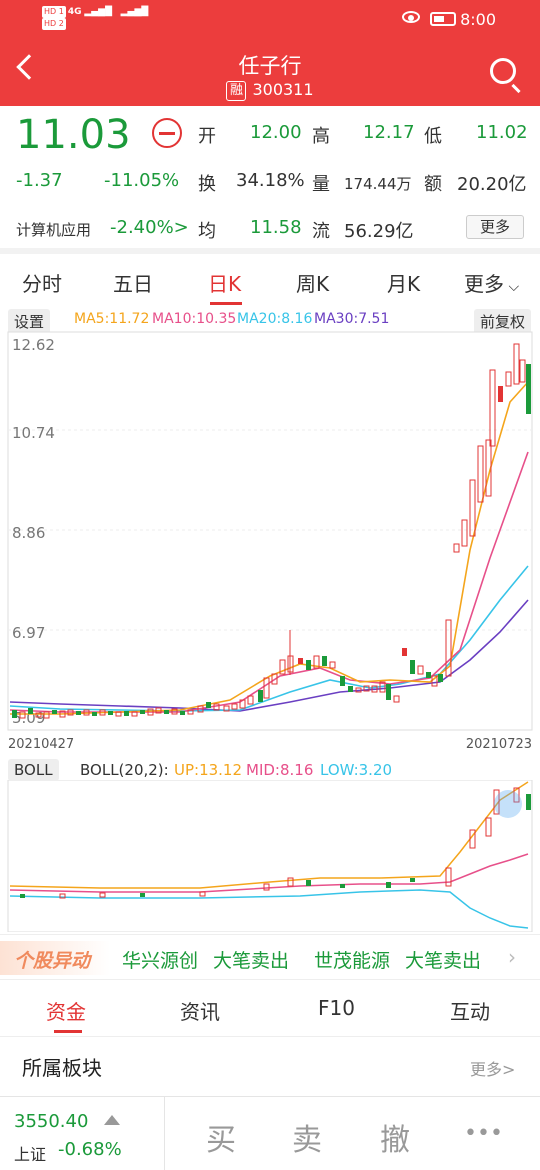  What do you see at coordinates (200, 1010) in the screenshot?
I see `subtab-news: 资讯` at bounding box center [200, 1010].